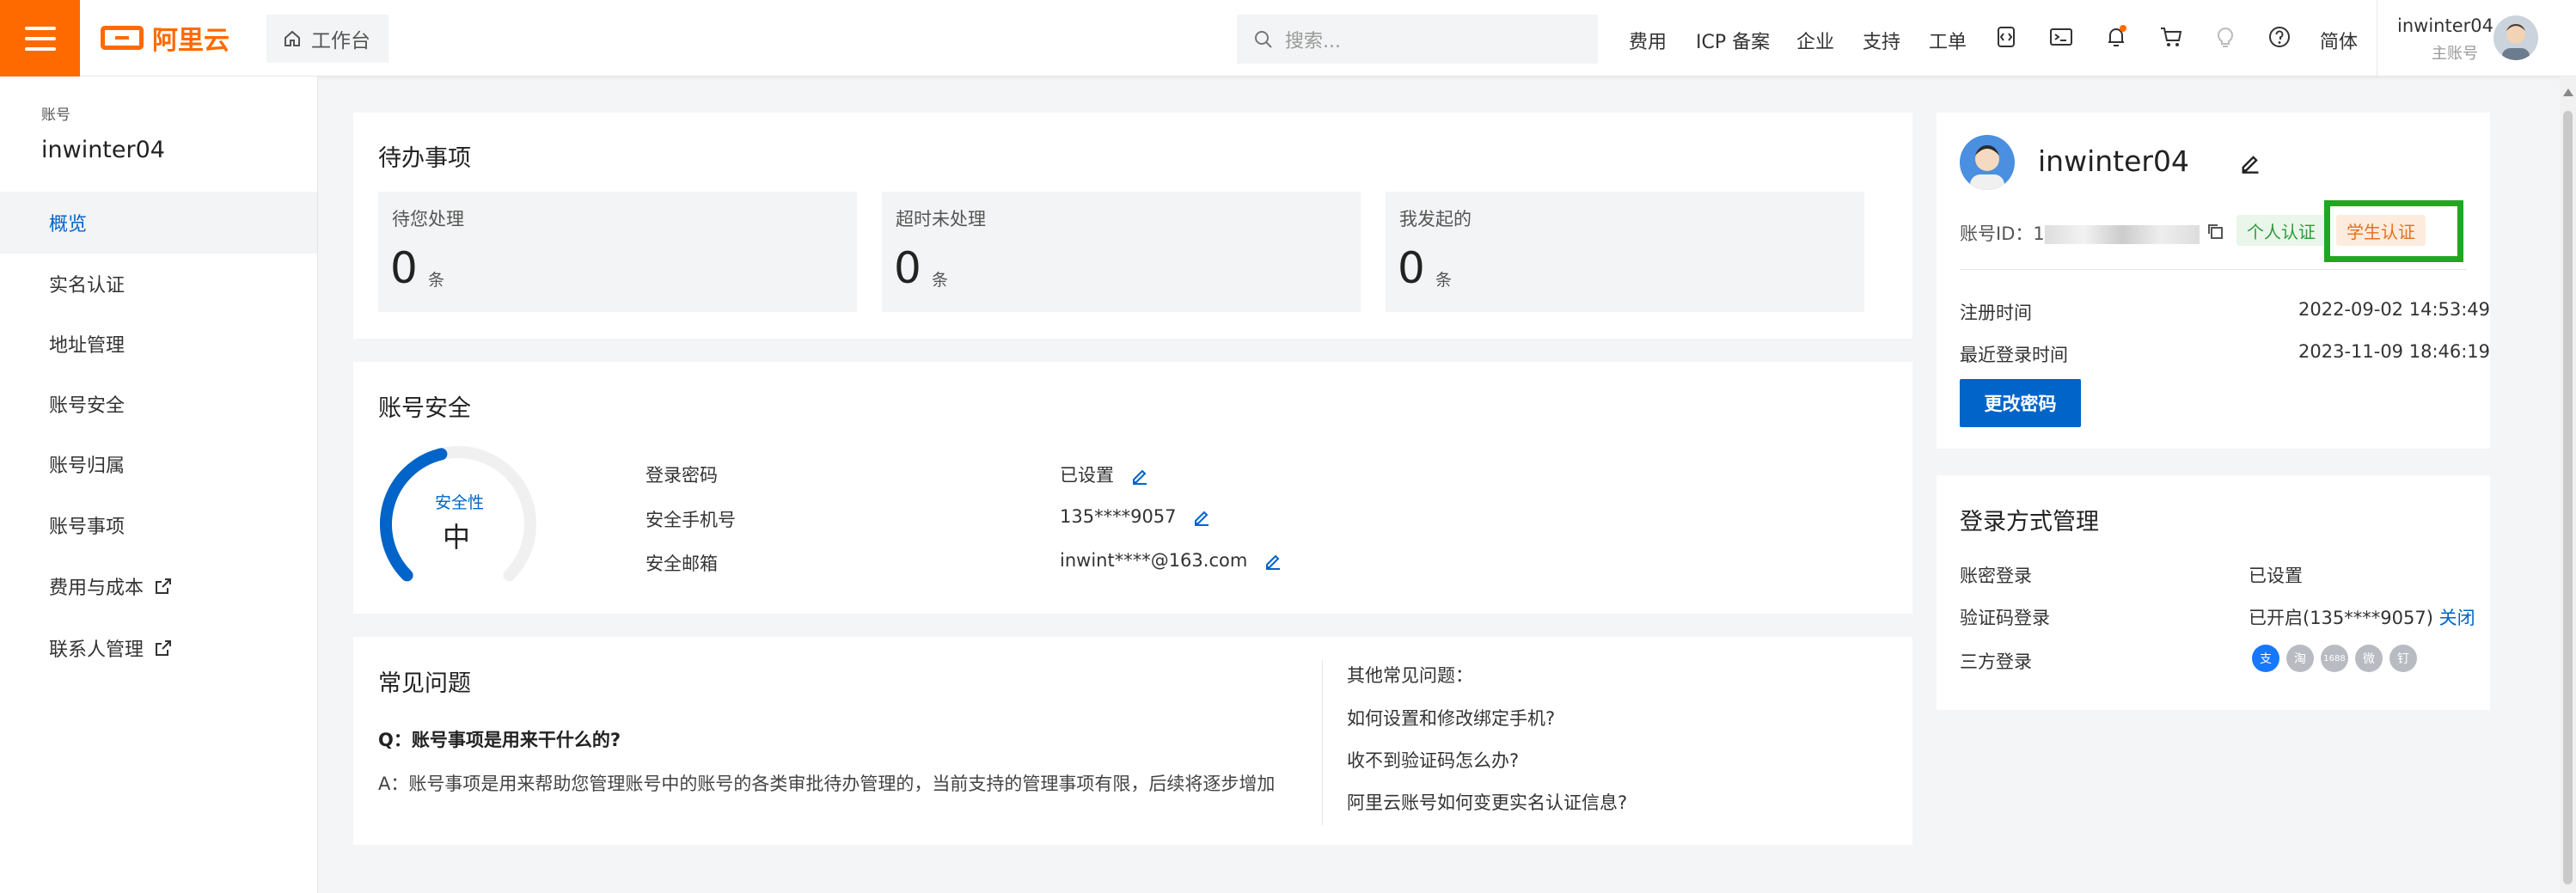 The width and height of the screenshot is (2576, 893). Describe the element at coordinates (87, 406) in the screenshot. I see `sidebar-item-label: 账号安全` at that location.